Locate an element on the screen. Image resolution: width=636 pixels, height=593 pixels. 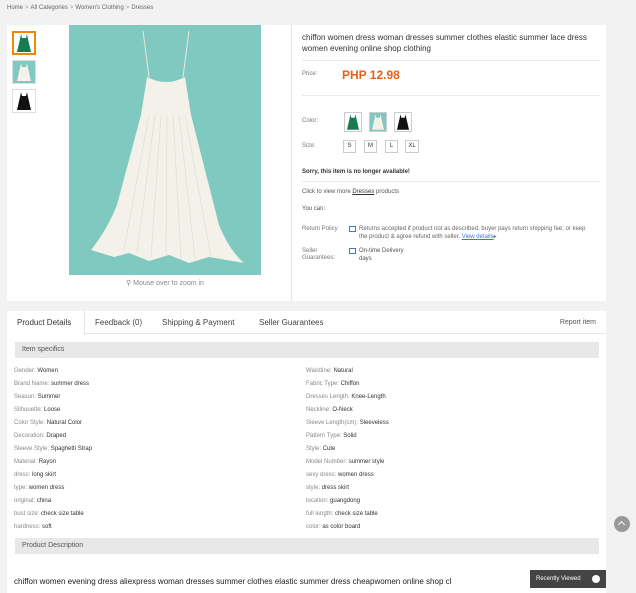
size-option-l: L is located at coordinates (391, 146).